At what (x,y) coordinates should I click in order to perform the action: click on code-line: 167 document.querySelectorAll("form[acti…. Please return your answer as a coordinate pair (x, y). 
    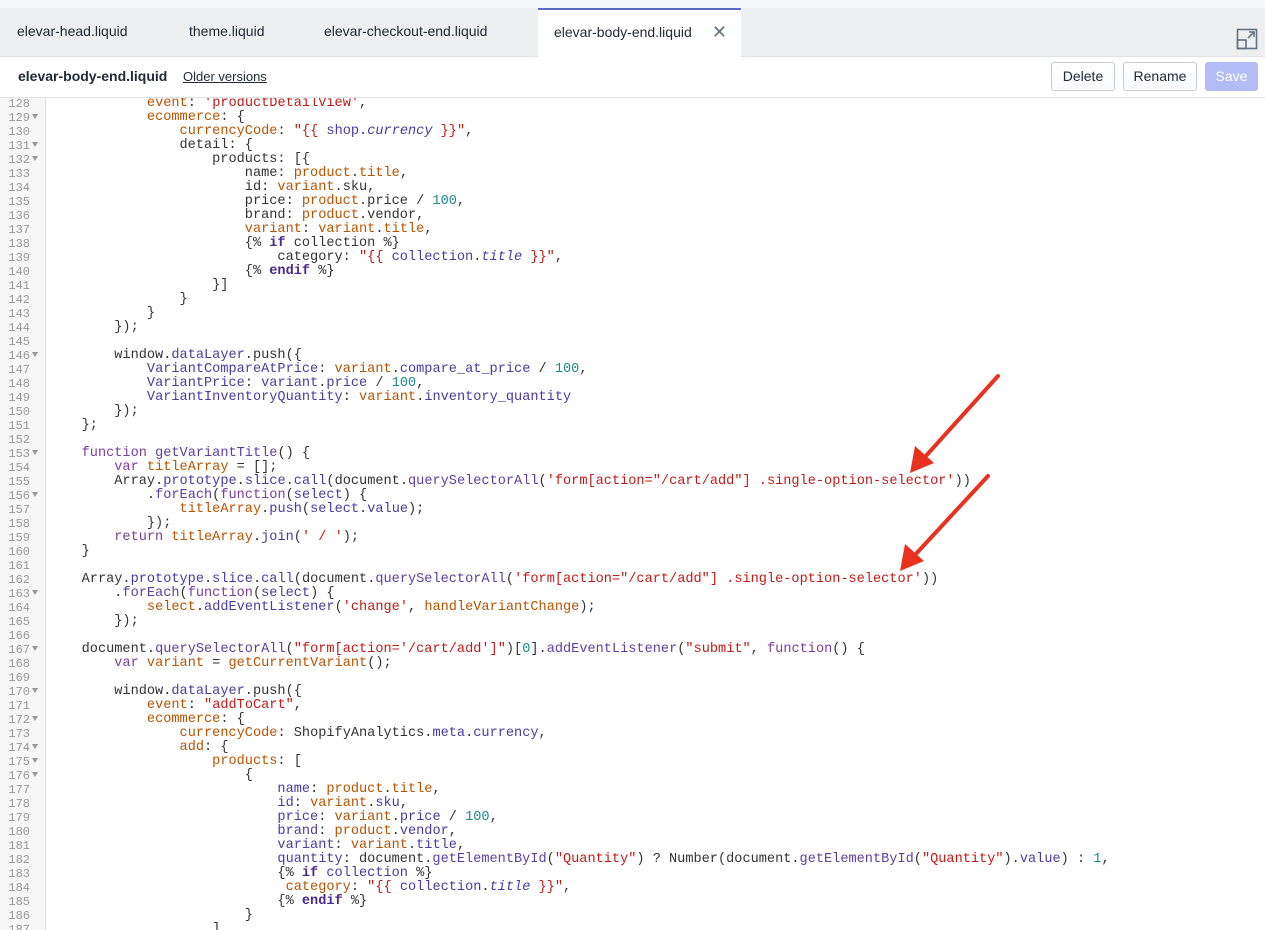
    Looking at the image, I should click on (632, 650).